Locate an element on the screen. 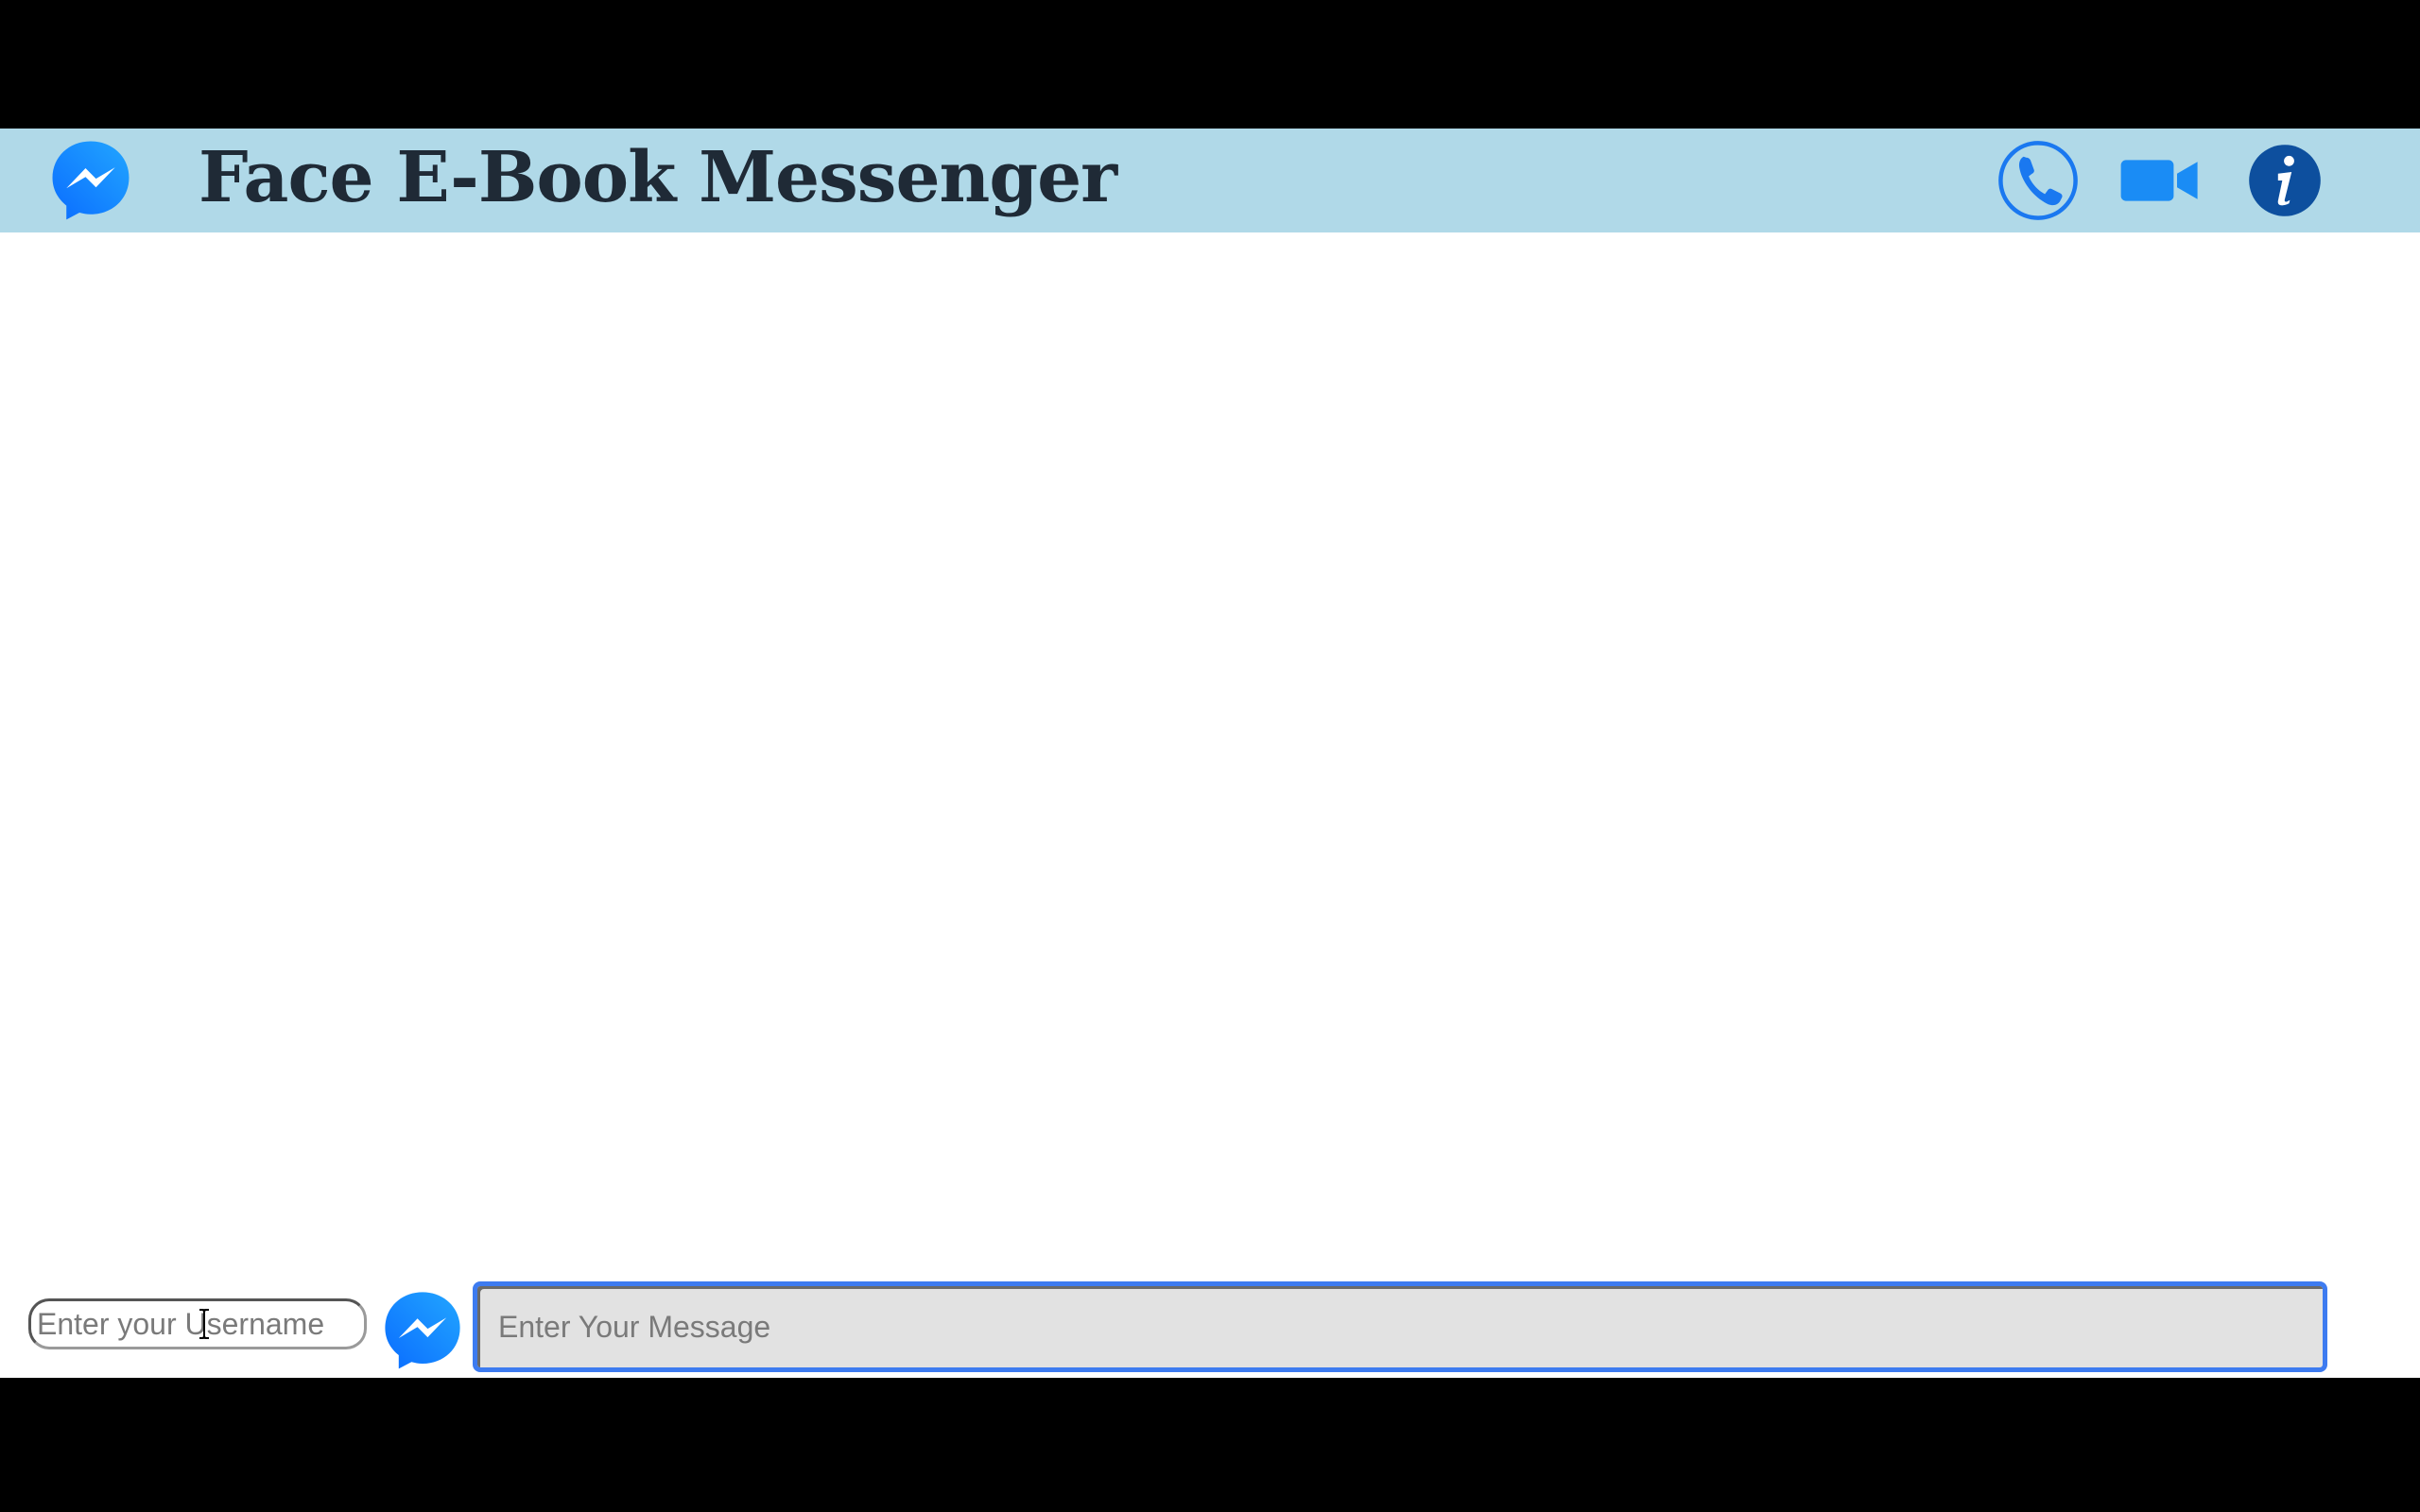 The height and width of the screenshot is (1512, 2420). messenger-send-icon is located at coordinates (423, 1330).